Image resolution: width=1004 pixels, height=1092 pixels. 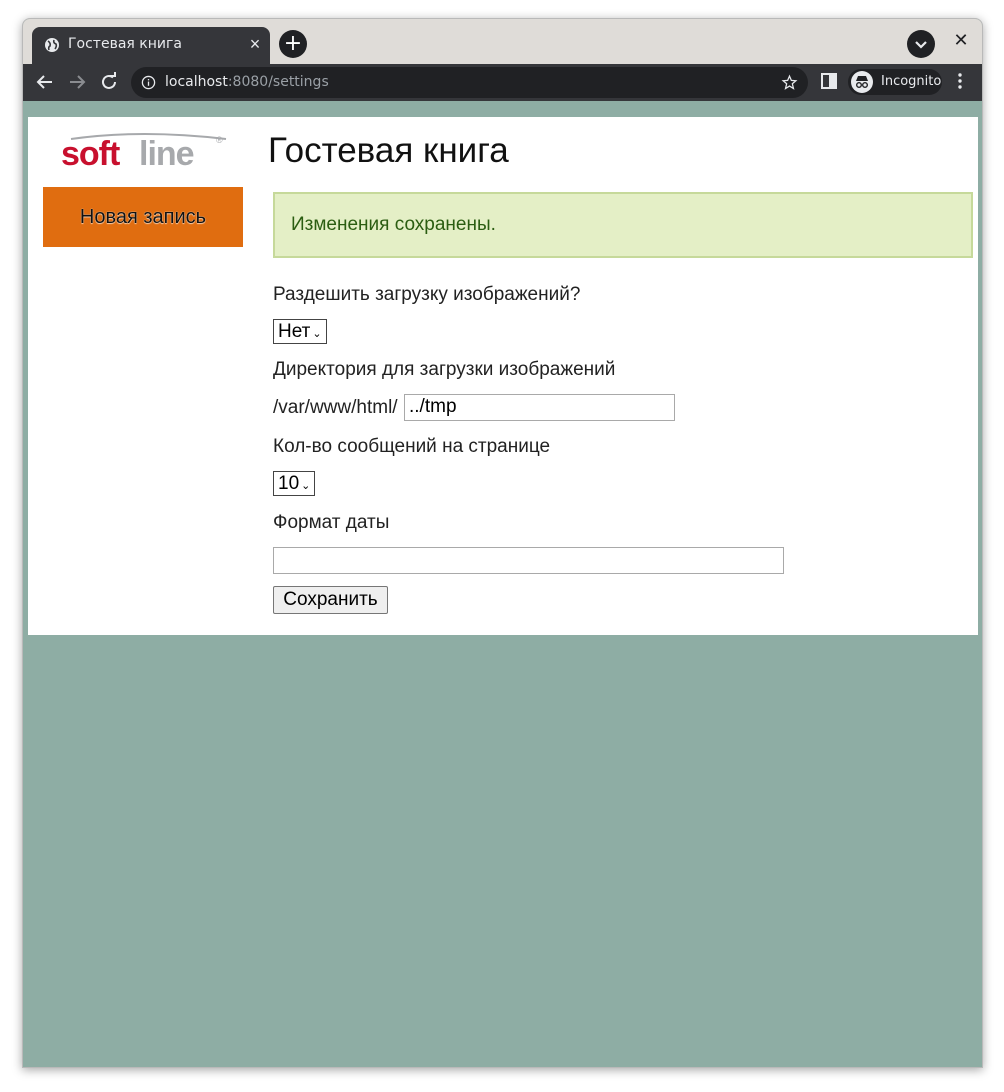 I want to click on per-page-value: 10, so click(x=289, y=483).